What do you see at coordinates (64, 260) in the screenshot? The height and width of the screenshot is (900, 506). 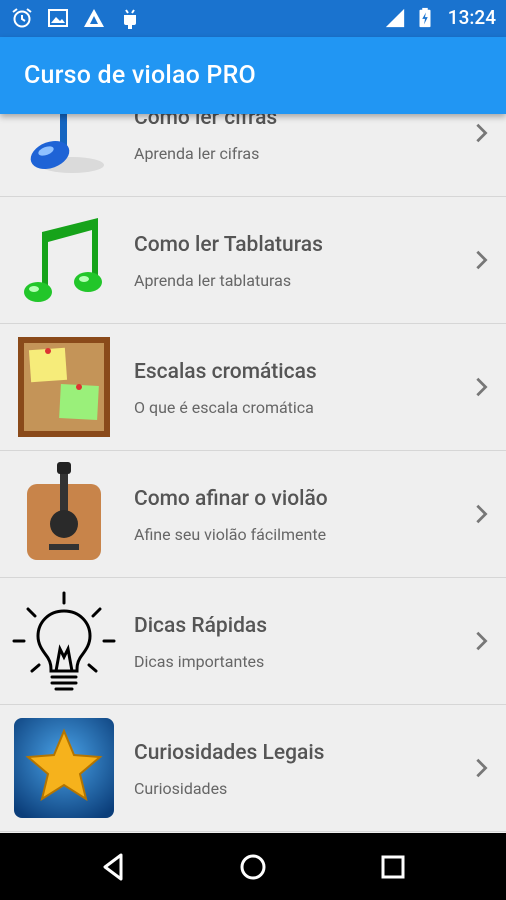 I see `green-music-note-icon` at bounding box center [64, 260].